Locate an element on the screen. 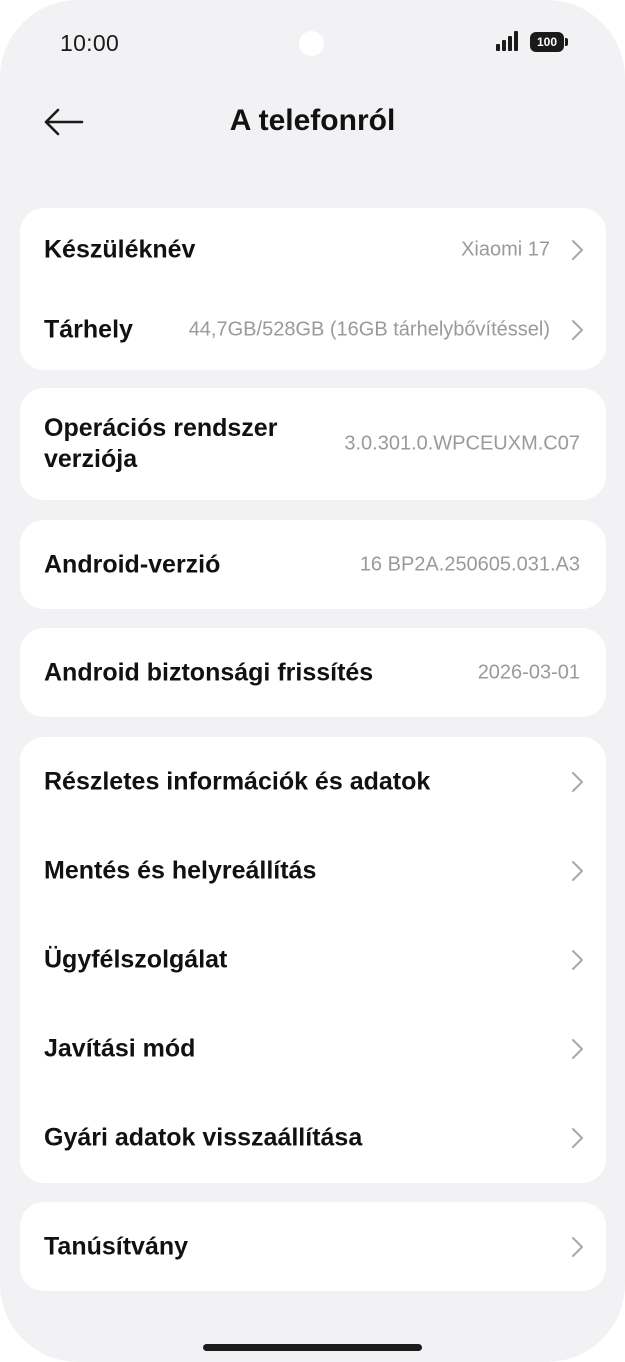 The width and height of the screenshot is (625, 1362). home-indicator is located at coordinates (312, 1347).